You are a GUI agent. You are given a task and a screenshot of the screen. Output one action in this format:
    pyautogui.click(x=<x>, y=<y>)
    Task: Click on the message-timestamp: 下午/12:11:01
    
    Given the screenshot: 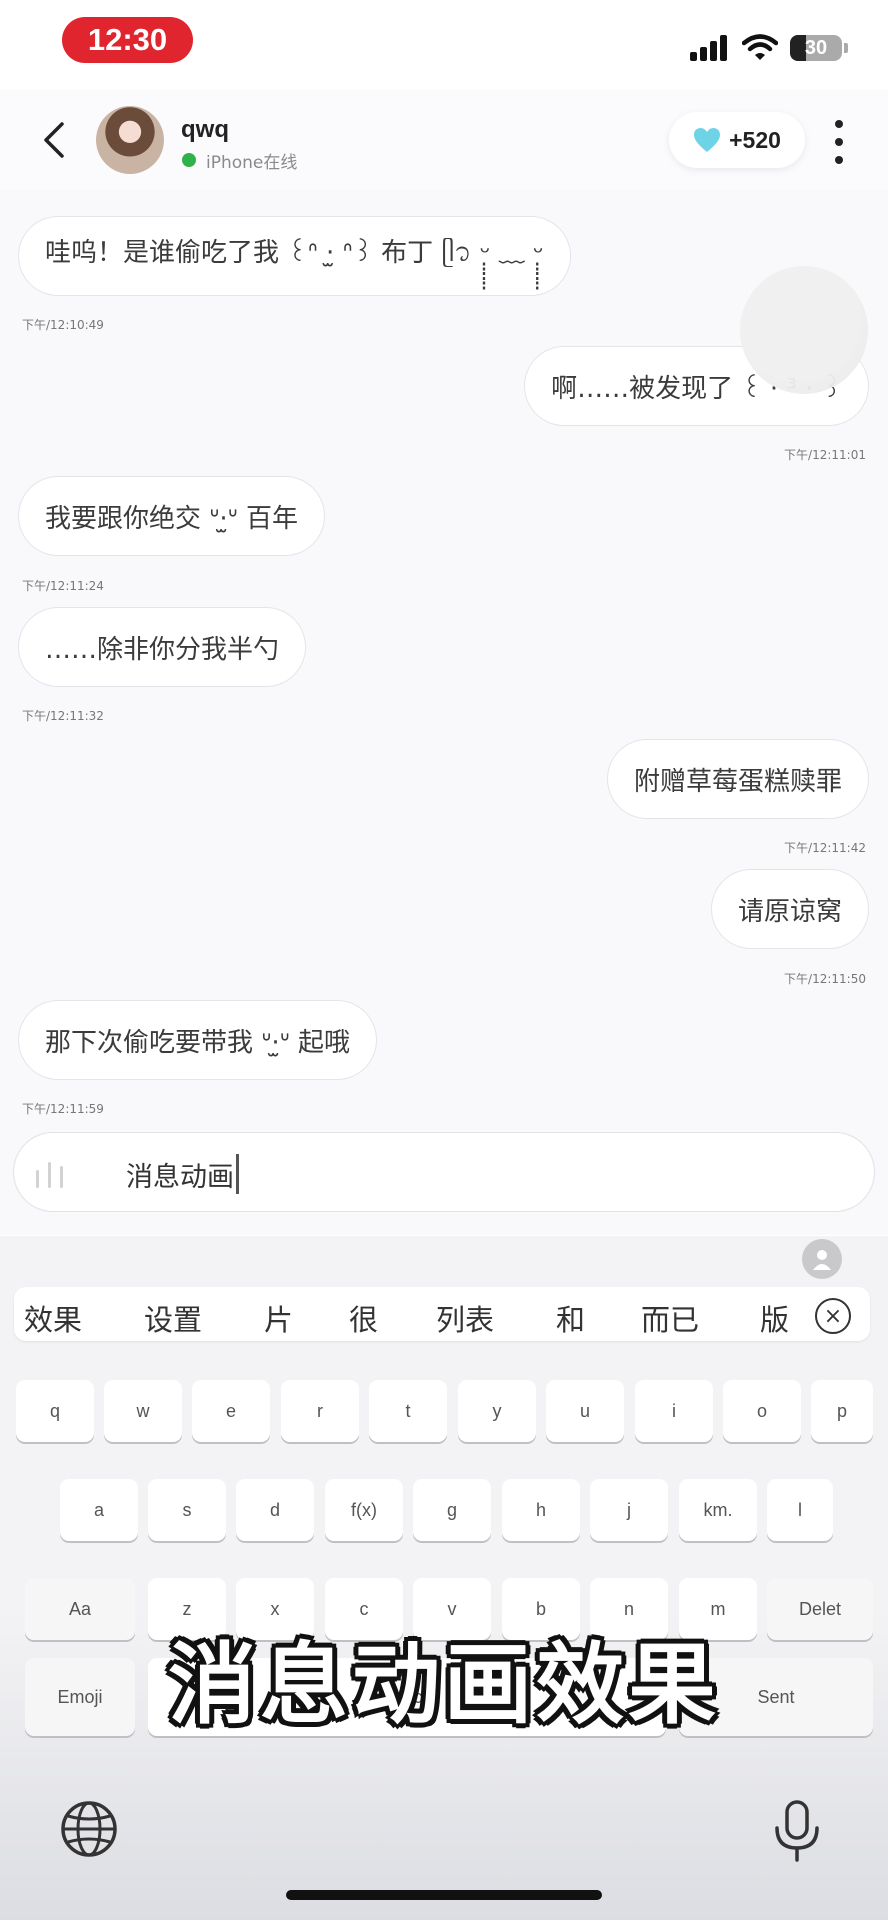 What is the action you would take?
    pyautogui.click(x=825, y=455)
    